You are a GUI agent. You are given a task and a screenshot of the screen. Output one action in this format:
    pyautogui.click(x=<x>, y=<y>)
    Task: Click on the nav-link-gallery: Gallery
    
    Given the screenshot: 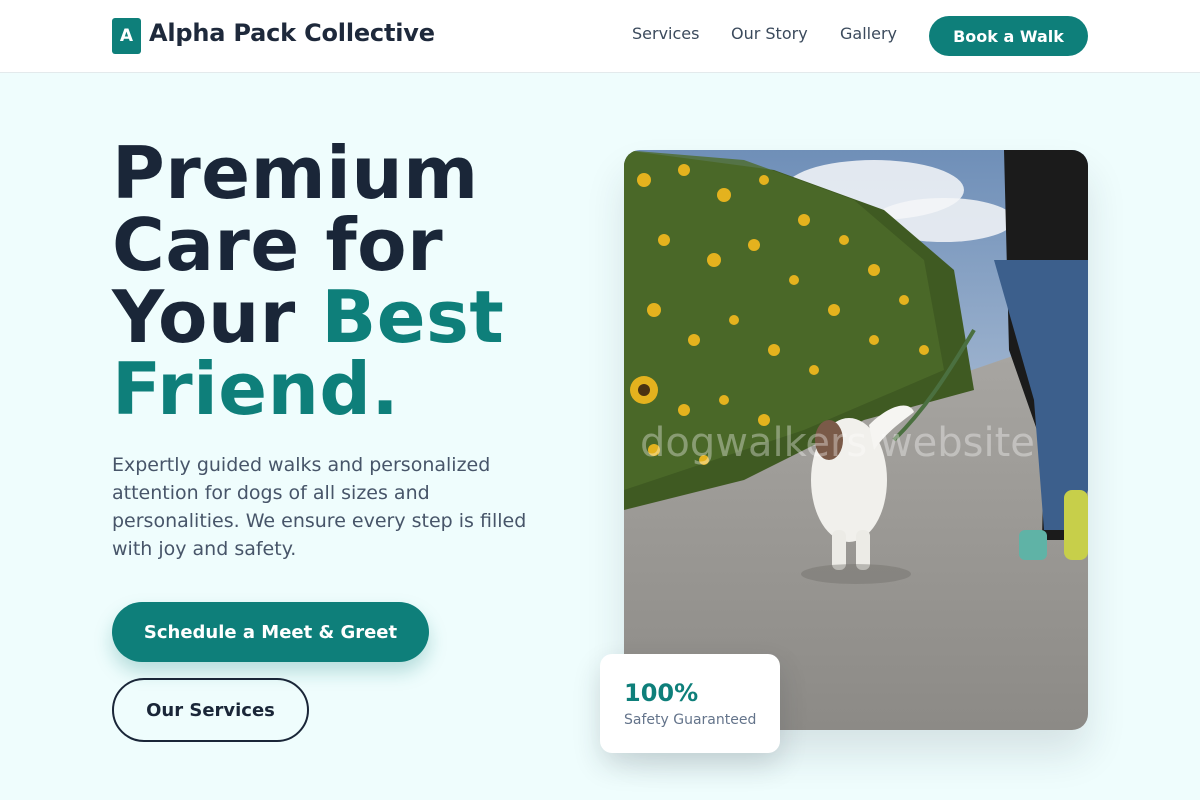 What is the action you would take?
    pyautogui.click(x=868, y=33)
    